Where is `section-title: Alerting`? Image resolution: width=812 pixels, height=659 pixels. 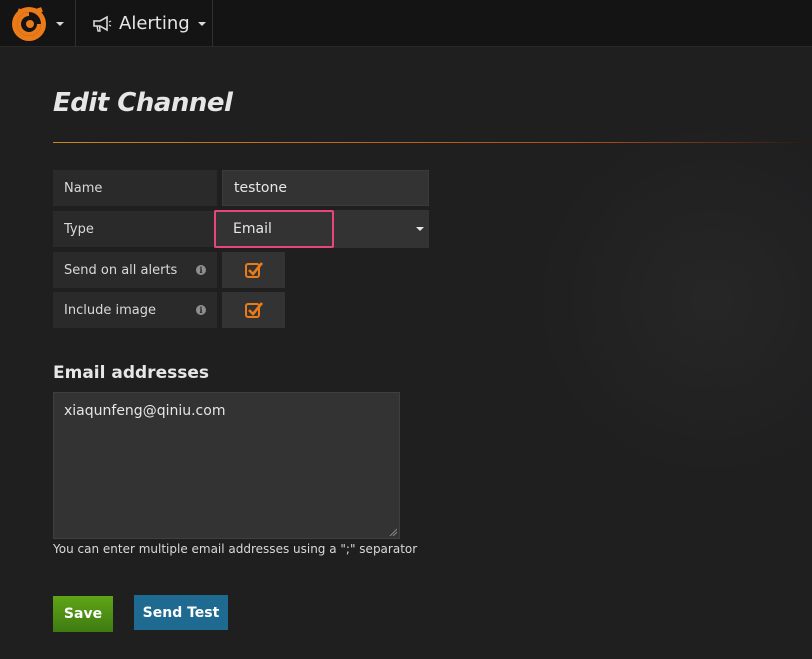
section-title: Alerting is located at coordinates (154, 23).